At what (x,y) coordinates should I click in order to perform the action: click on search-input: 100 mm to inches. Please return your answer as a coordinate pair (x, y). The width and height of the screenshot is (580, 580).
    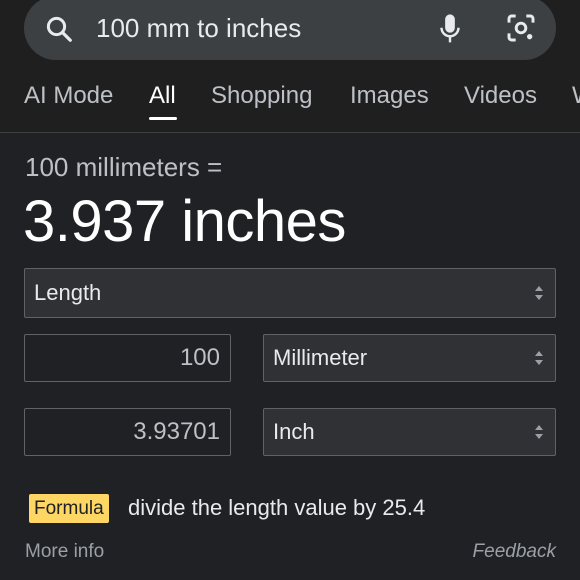
    Looking at the image, I should click on (198, 28).